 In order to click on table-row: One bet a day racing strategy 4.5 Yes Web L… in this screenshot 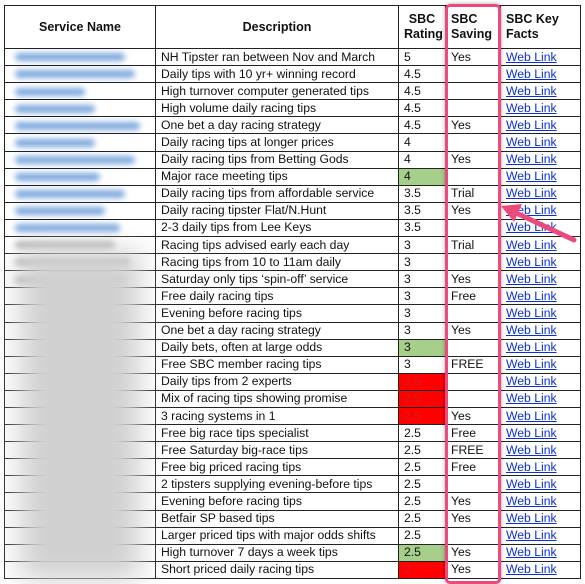, I will do `click(292, 125)`.